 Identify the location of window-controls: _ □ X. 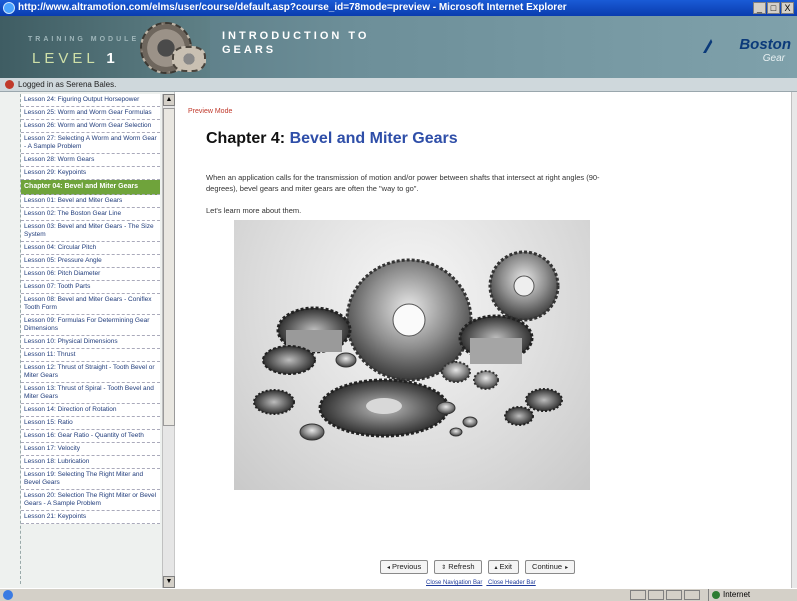
(773, 8).